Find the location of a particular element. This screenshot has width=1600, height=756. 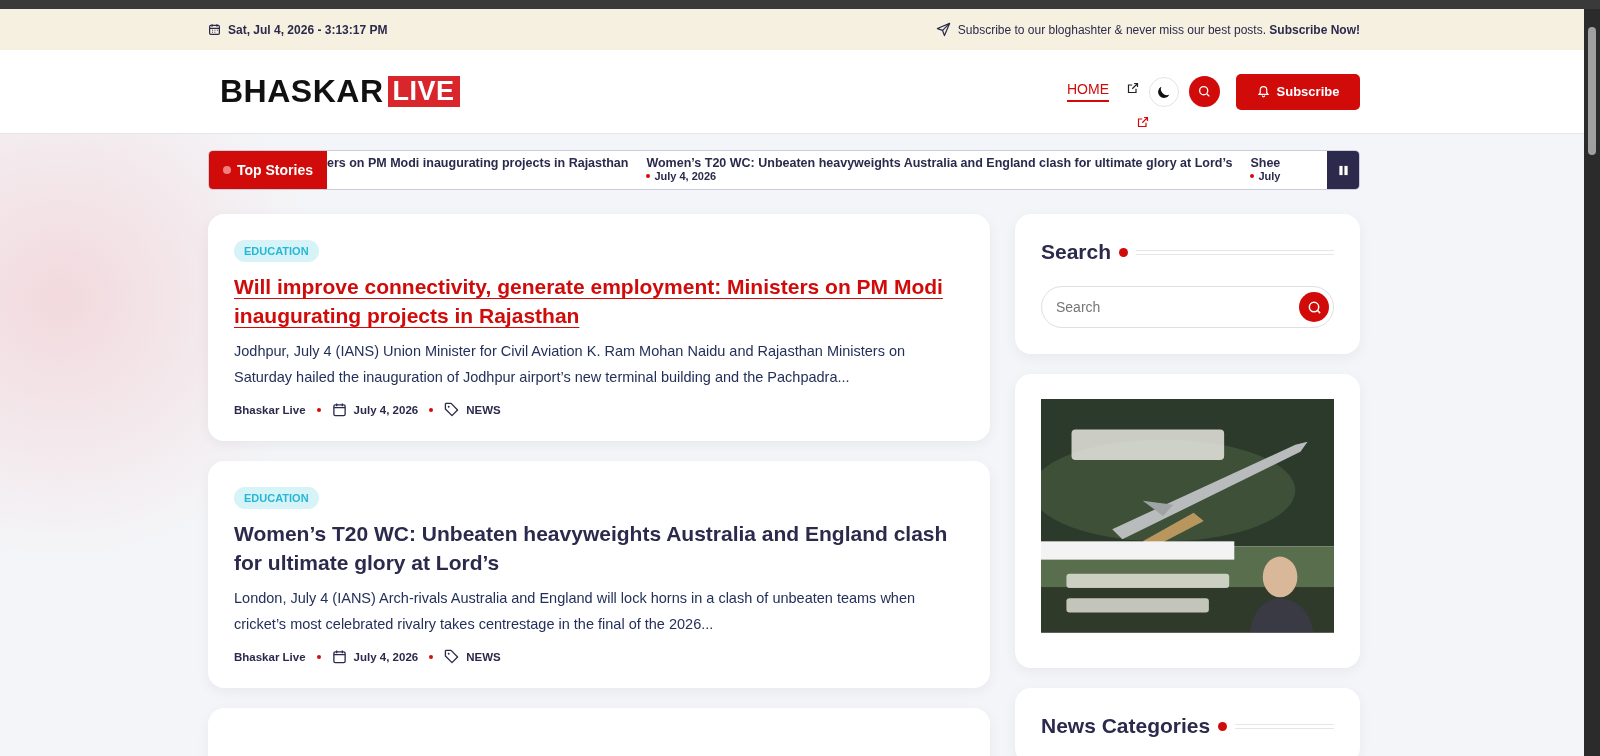

ticker-headline: Women’s T20 WC: Unbeaten heavyweights Australia and England clash for ultimate glory at Lord’s is located at coordinates (939, 163).